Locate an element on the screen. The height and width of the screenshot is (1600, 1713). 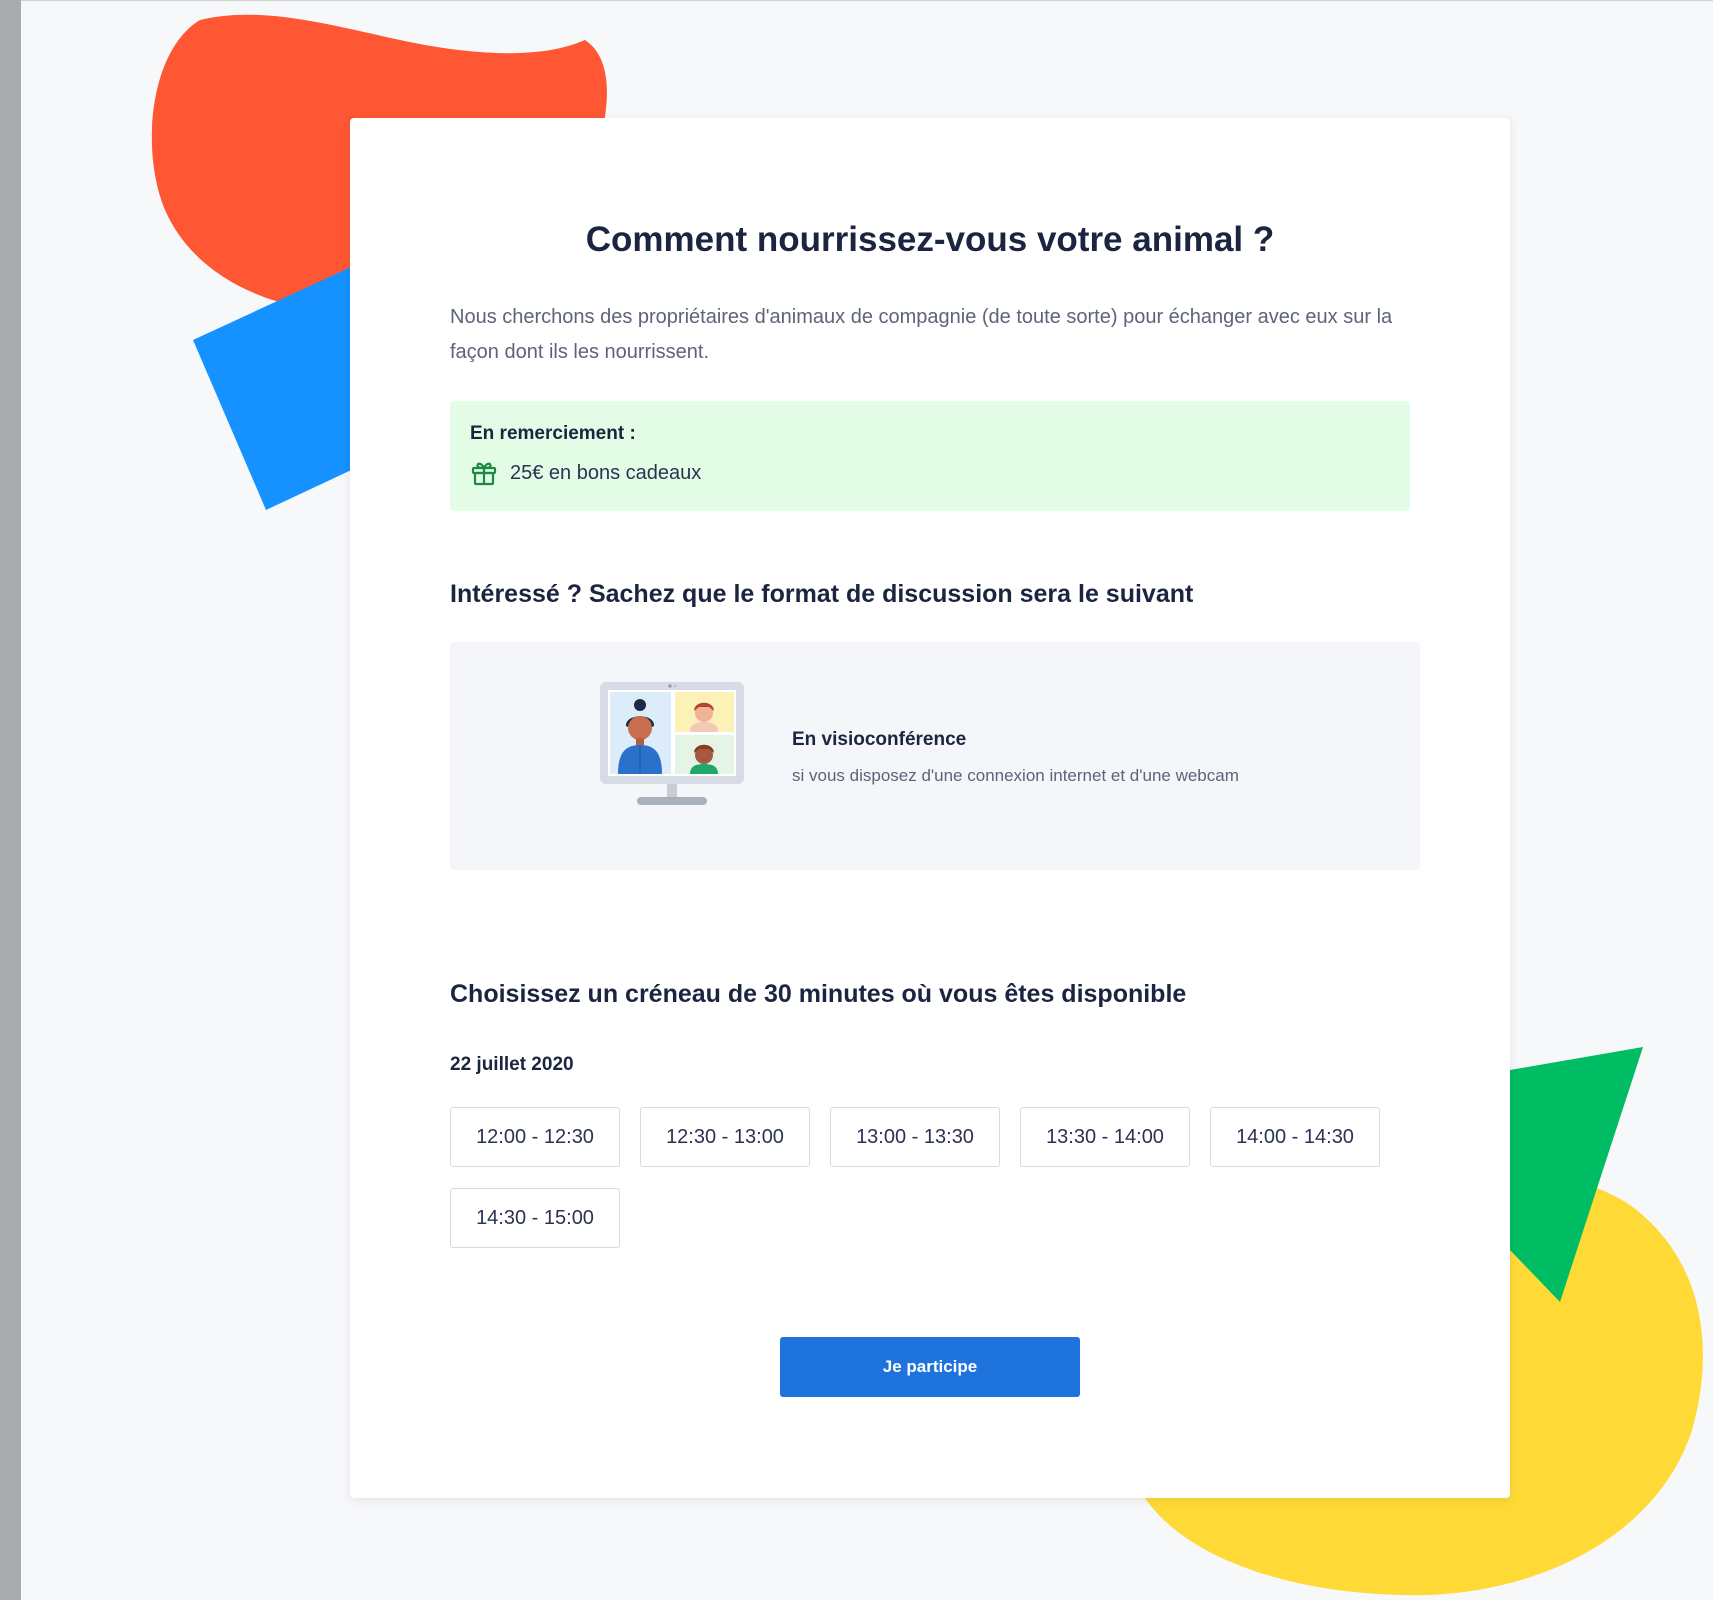
time-slot-button: 12:00 - 12:30 is located at coordinates (535, 1137).